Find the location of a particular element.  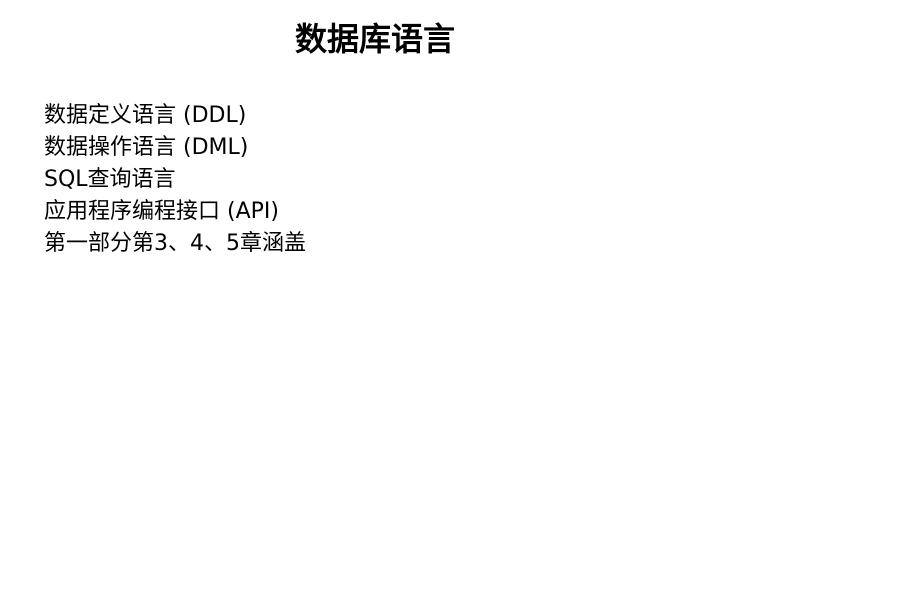

list-item-coverage: 第一部分第3、4、5章涵盖 is located at coordinates (175, 243).